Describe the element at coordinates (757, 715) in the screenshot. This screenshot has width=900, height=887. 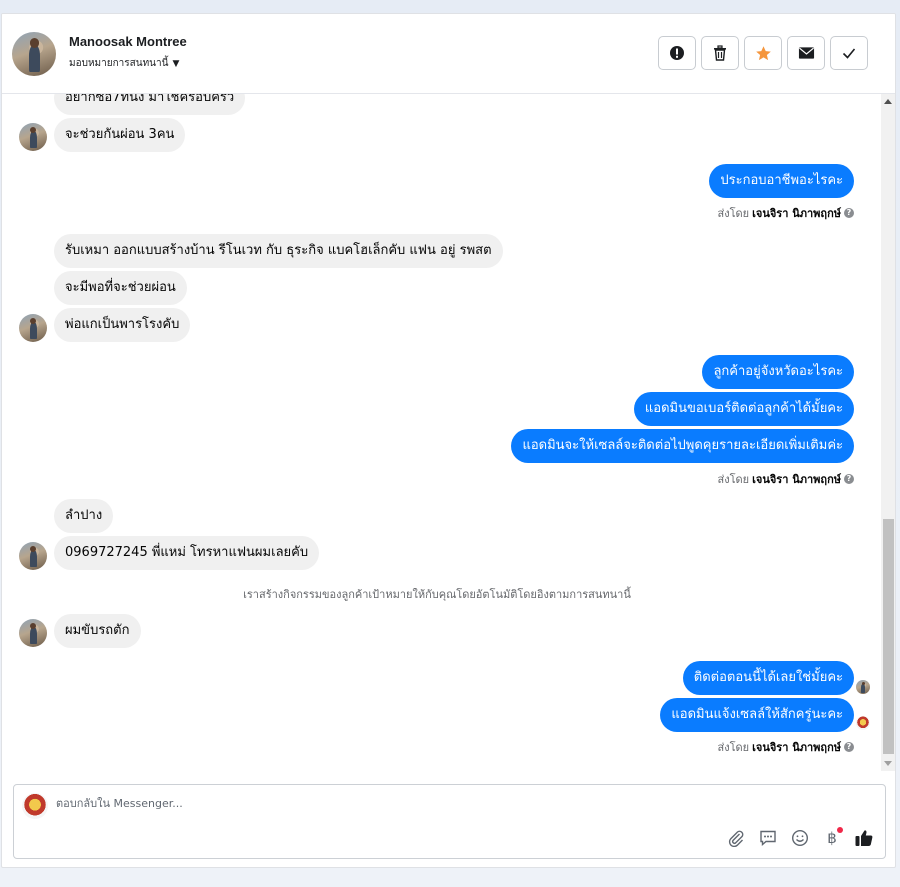
I see `message-outgoing: แอดมินแจ้งเซลล์ให้สักครู่นะคะ` at that location.